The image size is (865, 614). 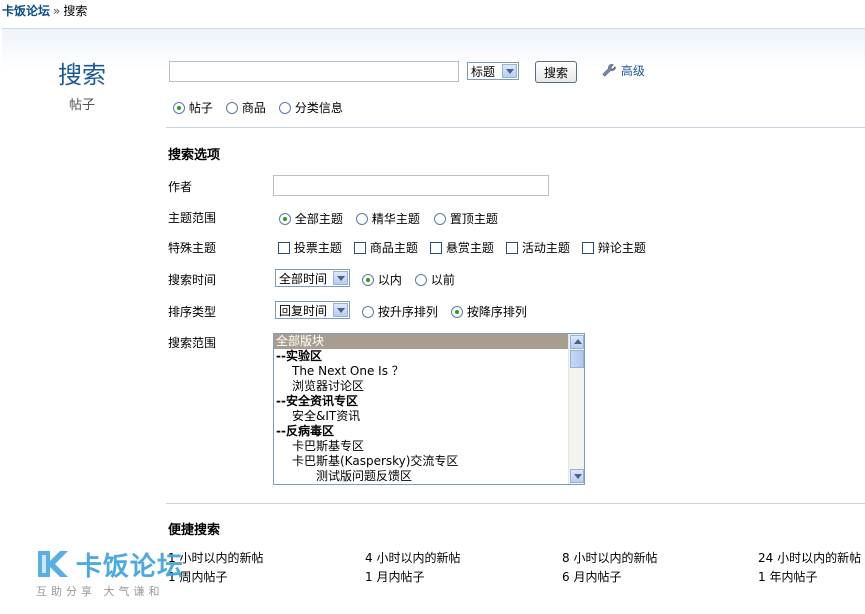 I want to click on special-goods: 商品主题, so click(x=386, y=247).